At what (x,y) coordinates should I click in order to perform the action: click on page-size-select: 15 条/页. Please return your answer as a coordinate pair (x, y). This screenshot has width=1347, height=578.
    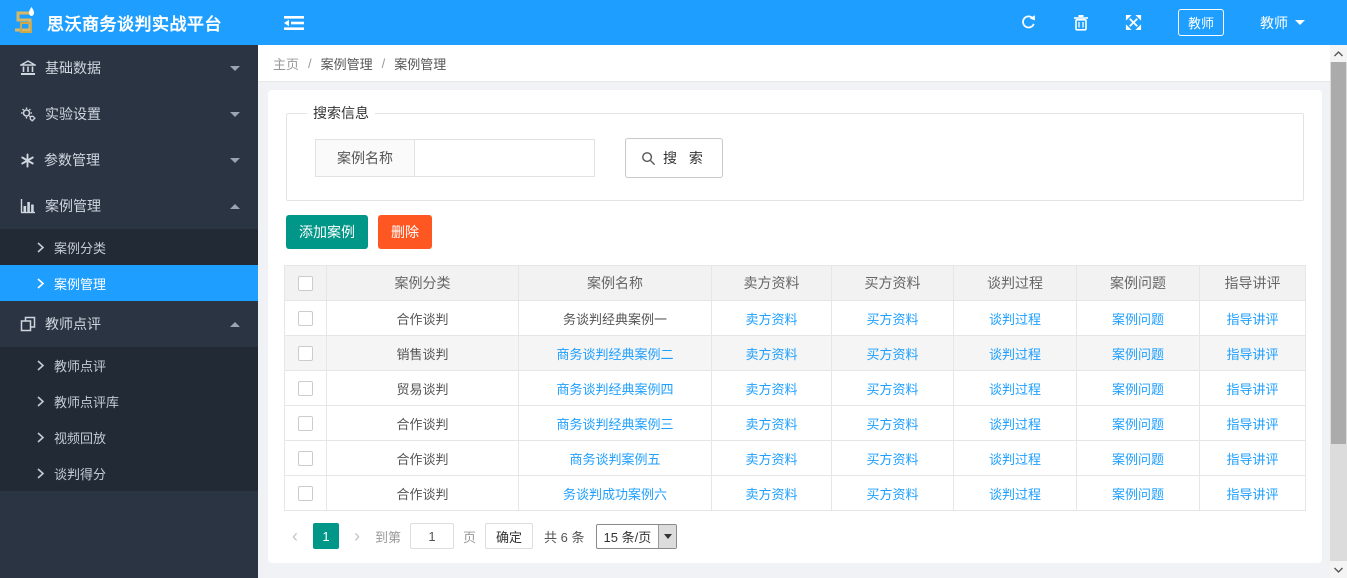
    Looking at the image, I should click on (636, 536).